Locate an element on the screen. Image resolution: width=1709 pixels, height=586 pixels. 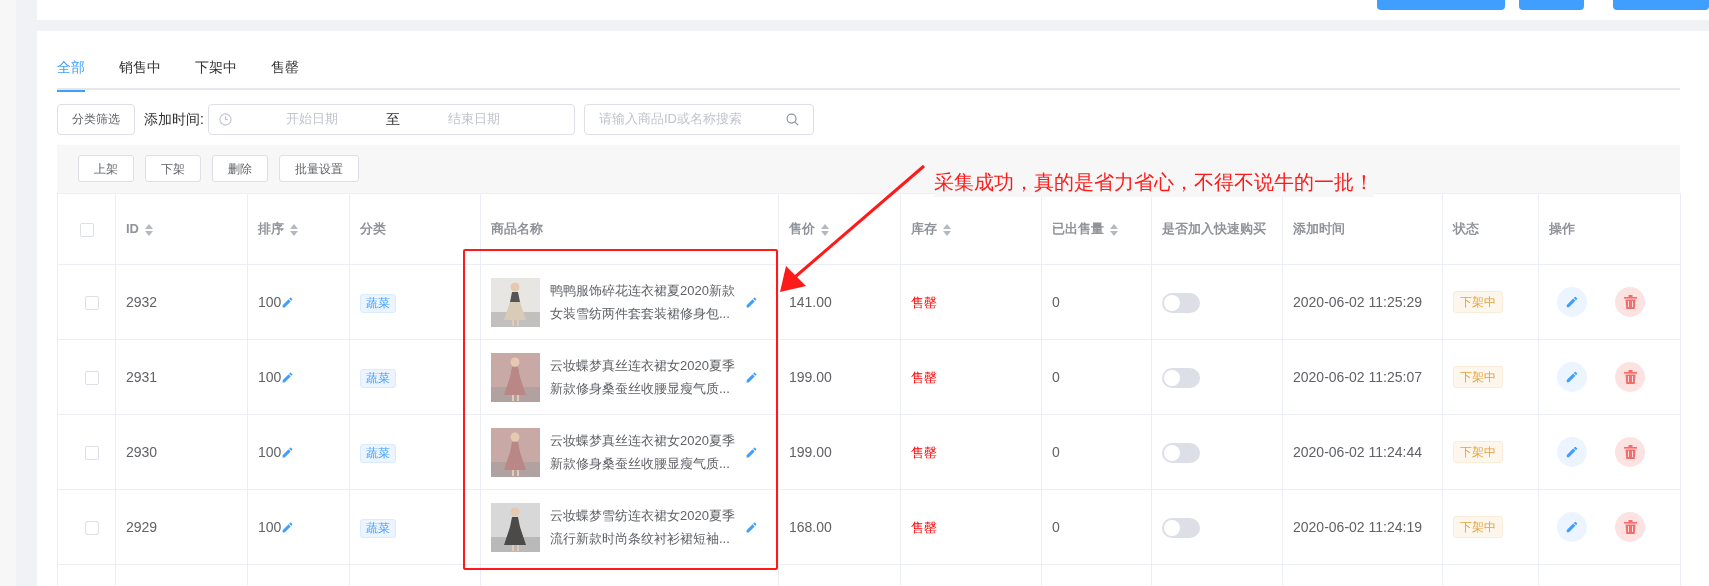
range-separator: 至 is located at coordinates (392, 119).